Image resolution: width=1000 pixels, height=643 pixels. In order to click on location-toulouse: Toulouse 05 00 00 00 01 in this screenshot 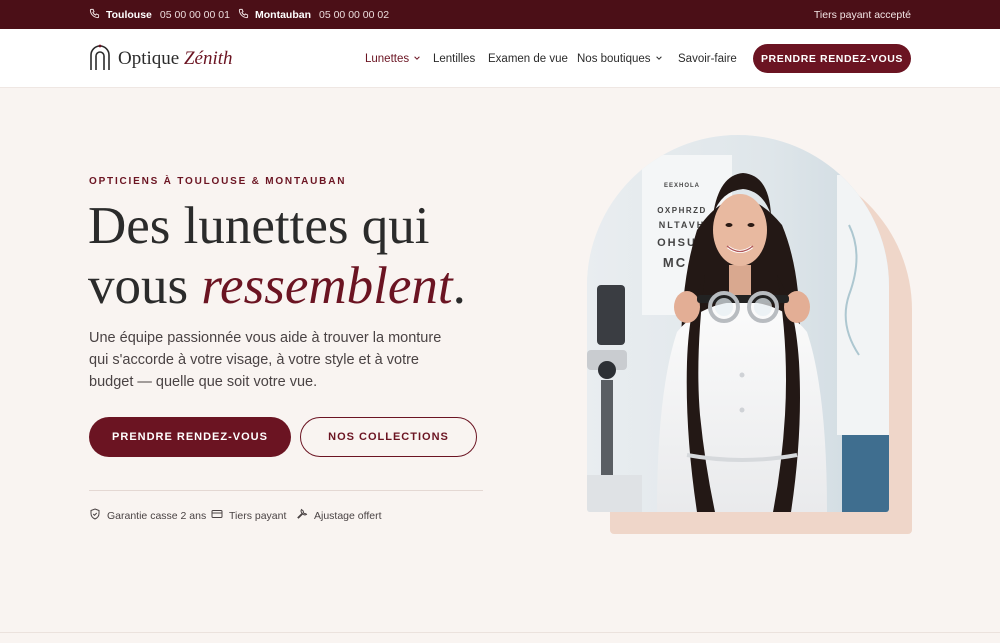, I will do `click(159, 14)`.